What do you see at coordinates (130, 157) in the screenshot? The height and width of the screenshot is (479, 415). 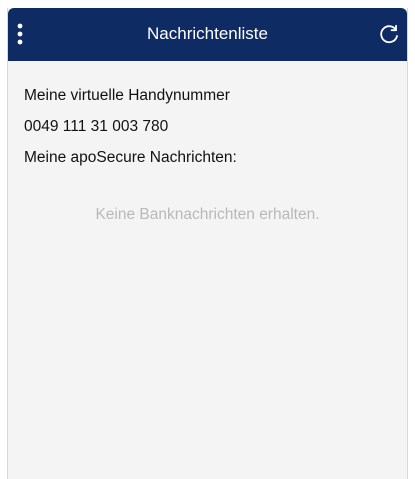 I see `messages-label: Meine apoSecure Nachrichten:` at bounding box center [130, 157].